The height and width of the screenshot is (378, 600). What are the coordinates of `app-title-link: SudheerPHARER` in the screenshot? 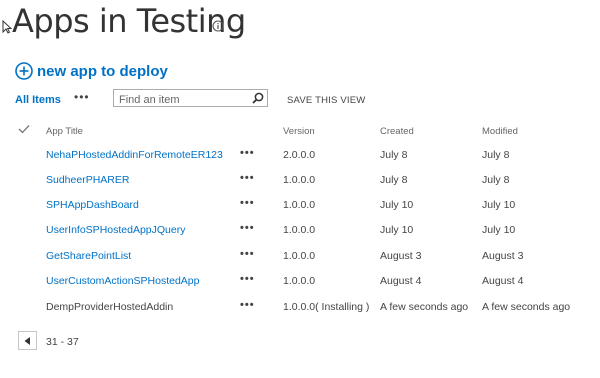 It's located at (87, 180).